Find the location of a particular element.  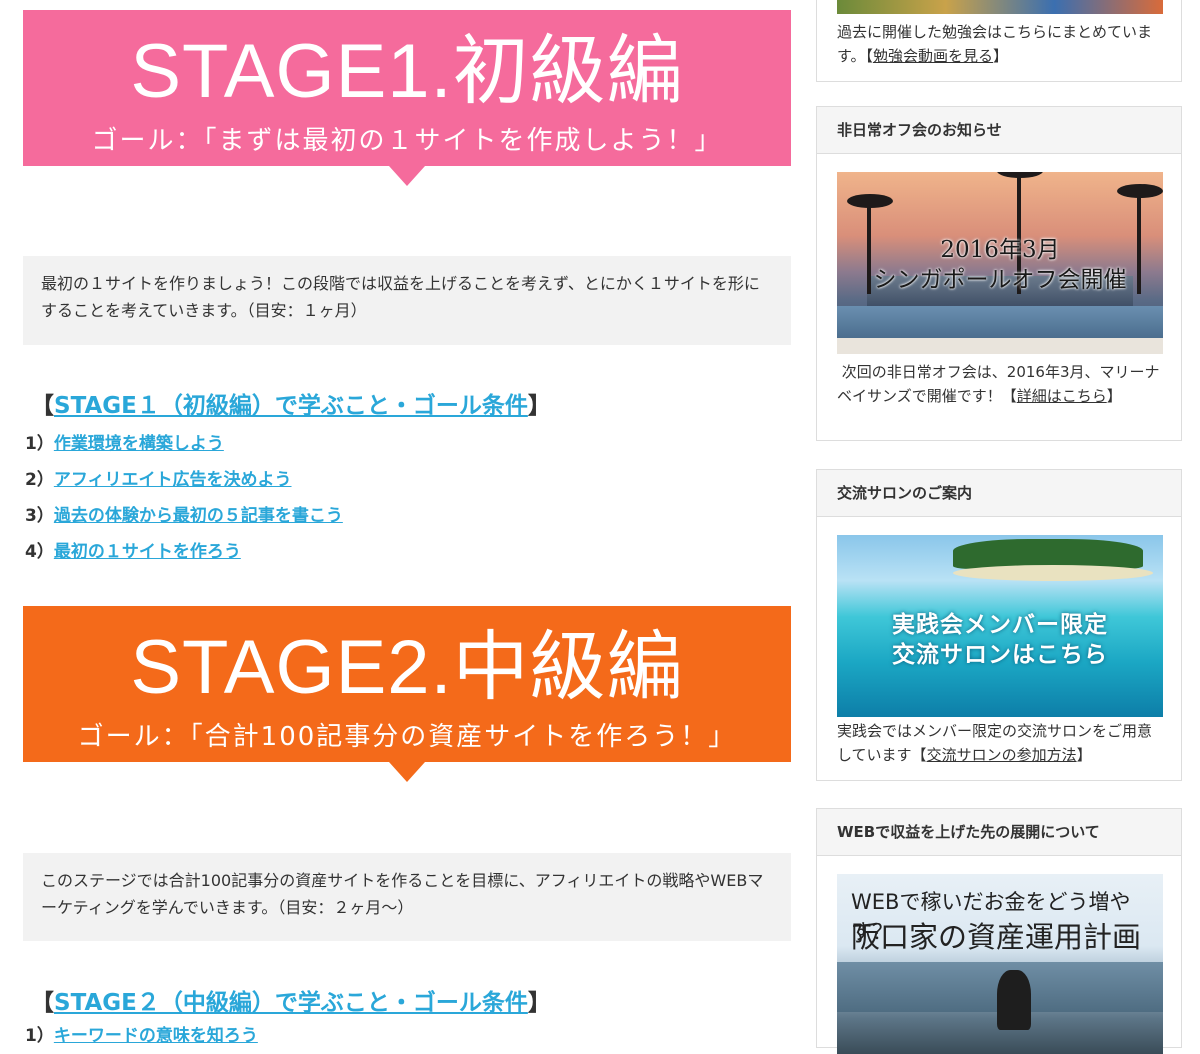

list-item: 1）キーワードの意味を知ろう is located at coordinates (141, 1036).